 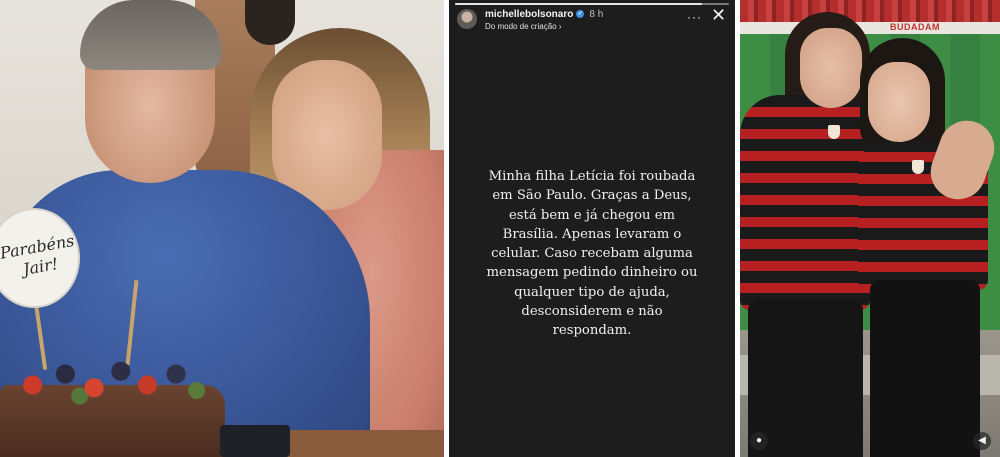 I want to click on woman-left-pants, so click(x=805, y=378).